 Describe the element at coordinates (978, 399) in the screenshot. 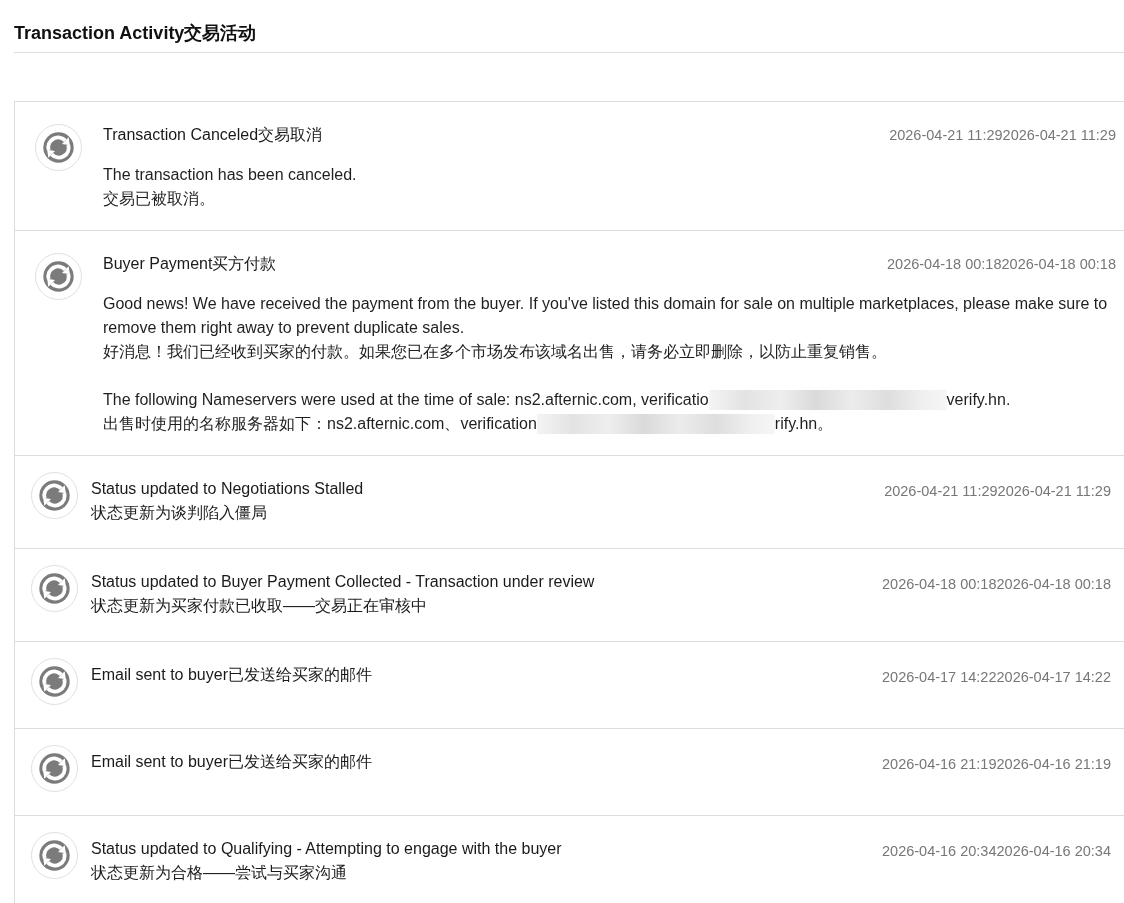

I see `body-text: verify.hn.` at that location.